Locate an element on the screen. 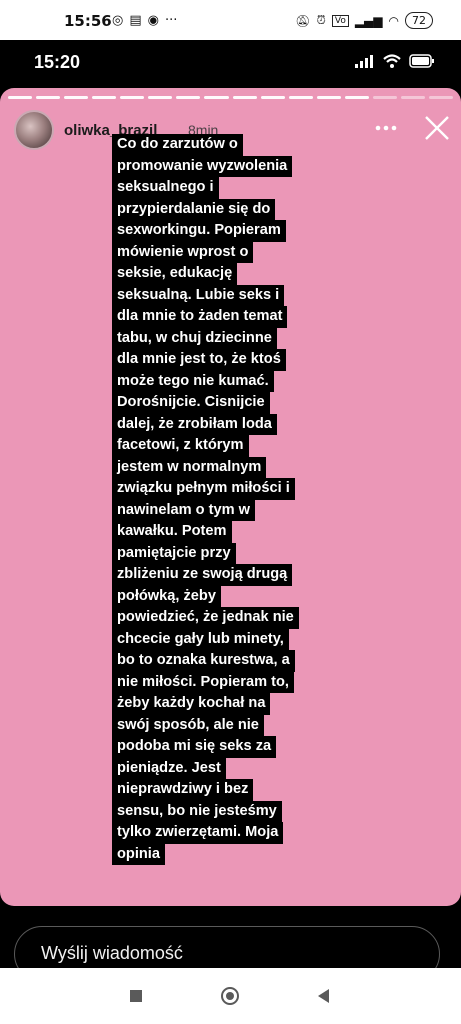 The height and width of the screenshot is (1024, 461). story-text-line: tabu, w chuj dziecinne is located at coordinates (194, 338).